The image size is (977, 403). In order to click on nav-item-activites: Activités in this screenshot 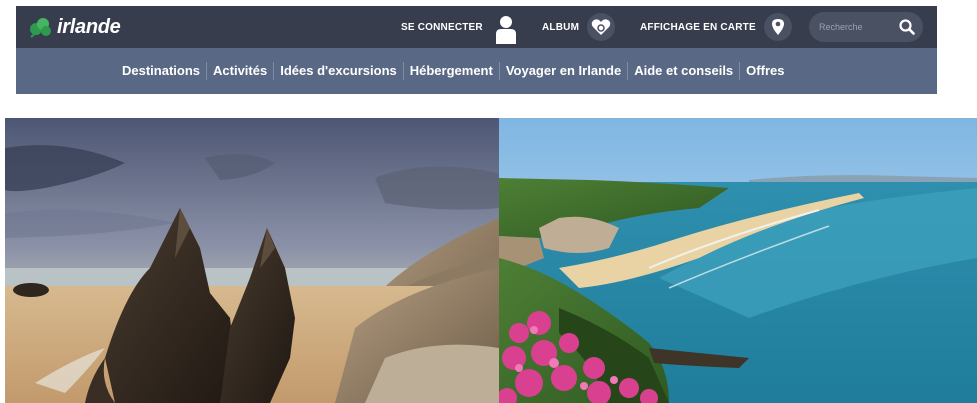, I will do `click(241, 71)`.